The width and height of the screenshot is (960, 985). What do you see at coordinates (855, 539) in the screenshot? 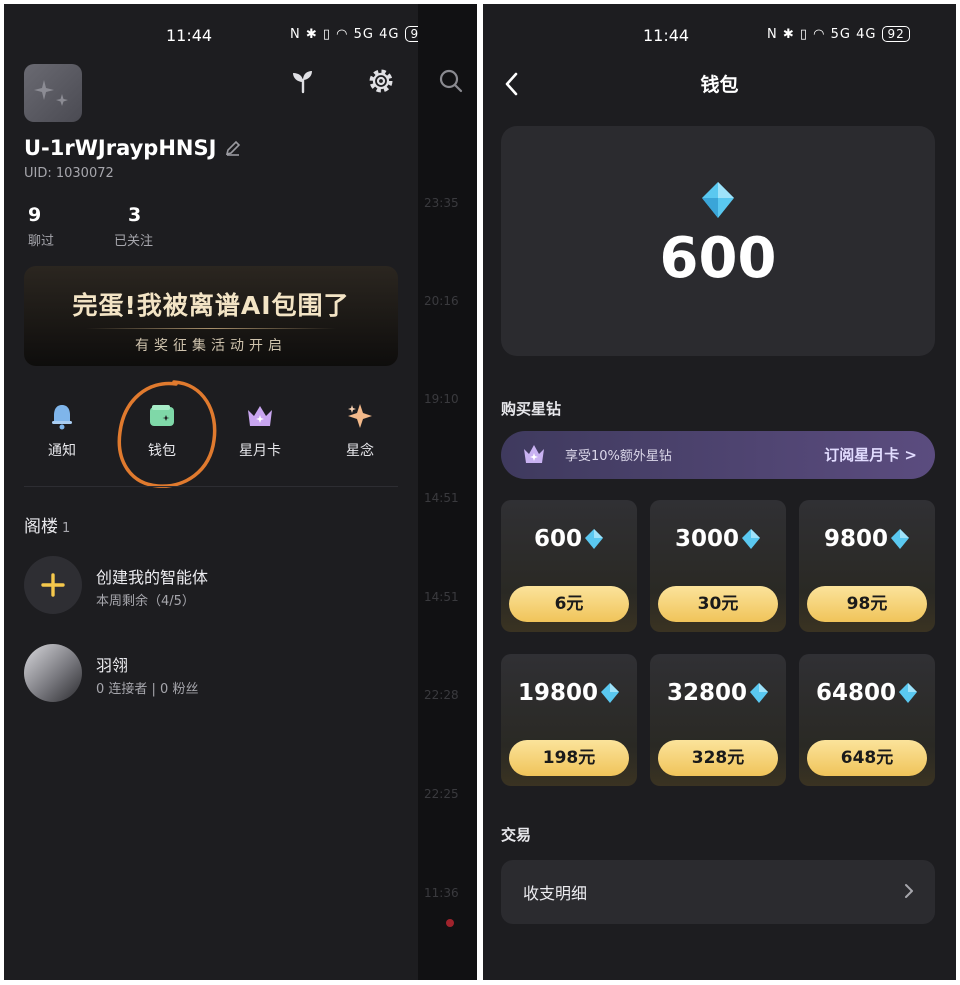
I see `package-amount: 9800` at bounding box center [855, 539].